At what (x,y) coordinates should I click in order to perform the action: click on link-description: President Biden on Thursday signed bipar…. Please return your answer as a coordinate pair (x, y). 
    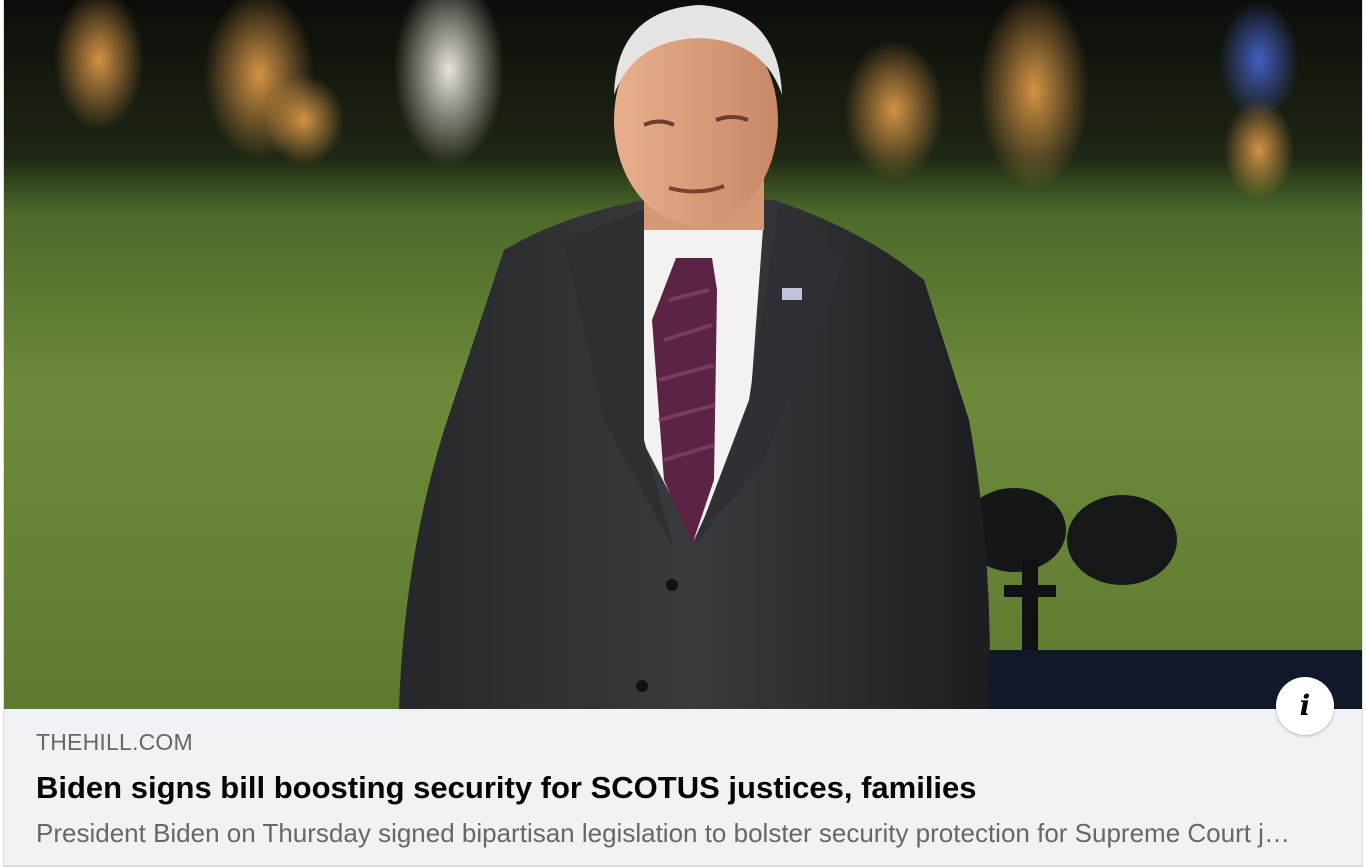
    Looking at the image, I should click on (665, 833).